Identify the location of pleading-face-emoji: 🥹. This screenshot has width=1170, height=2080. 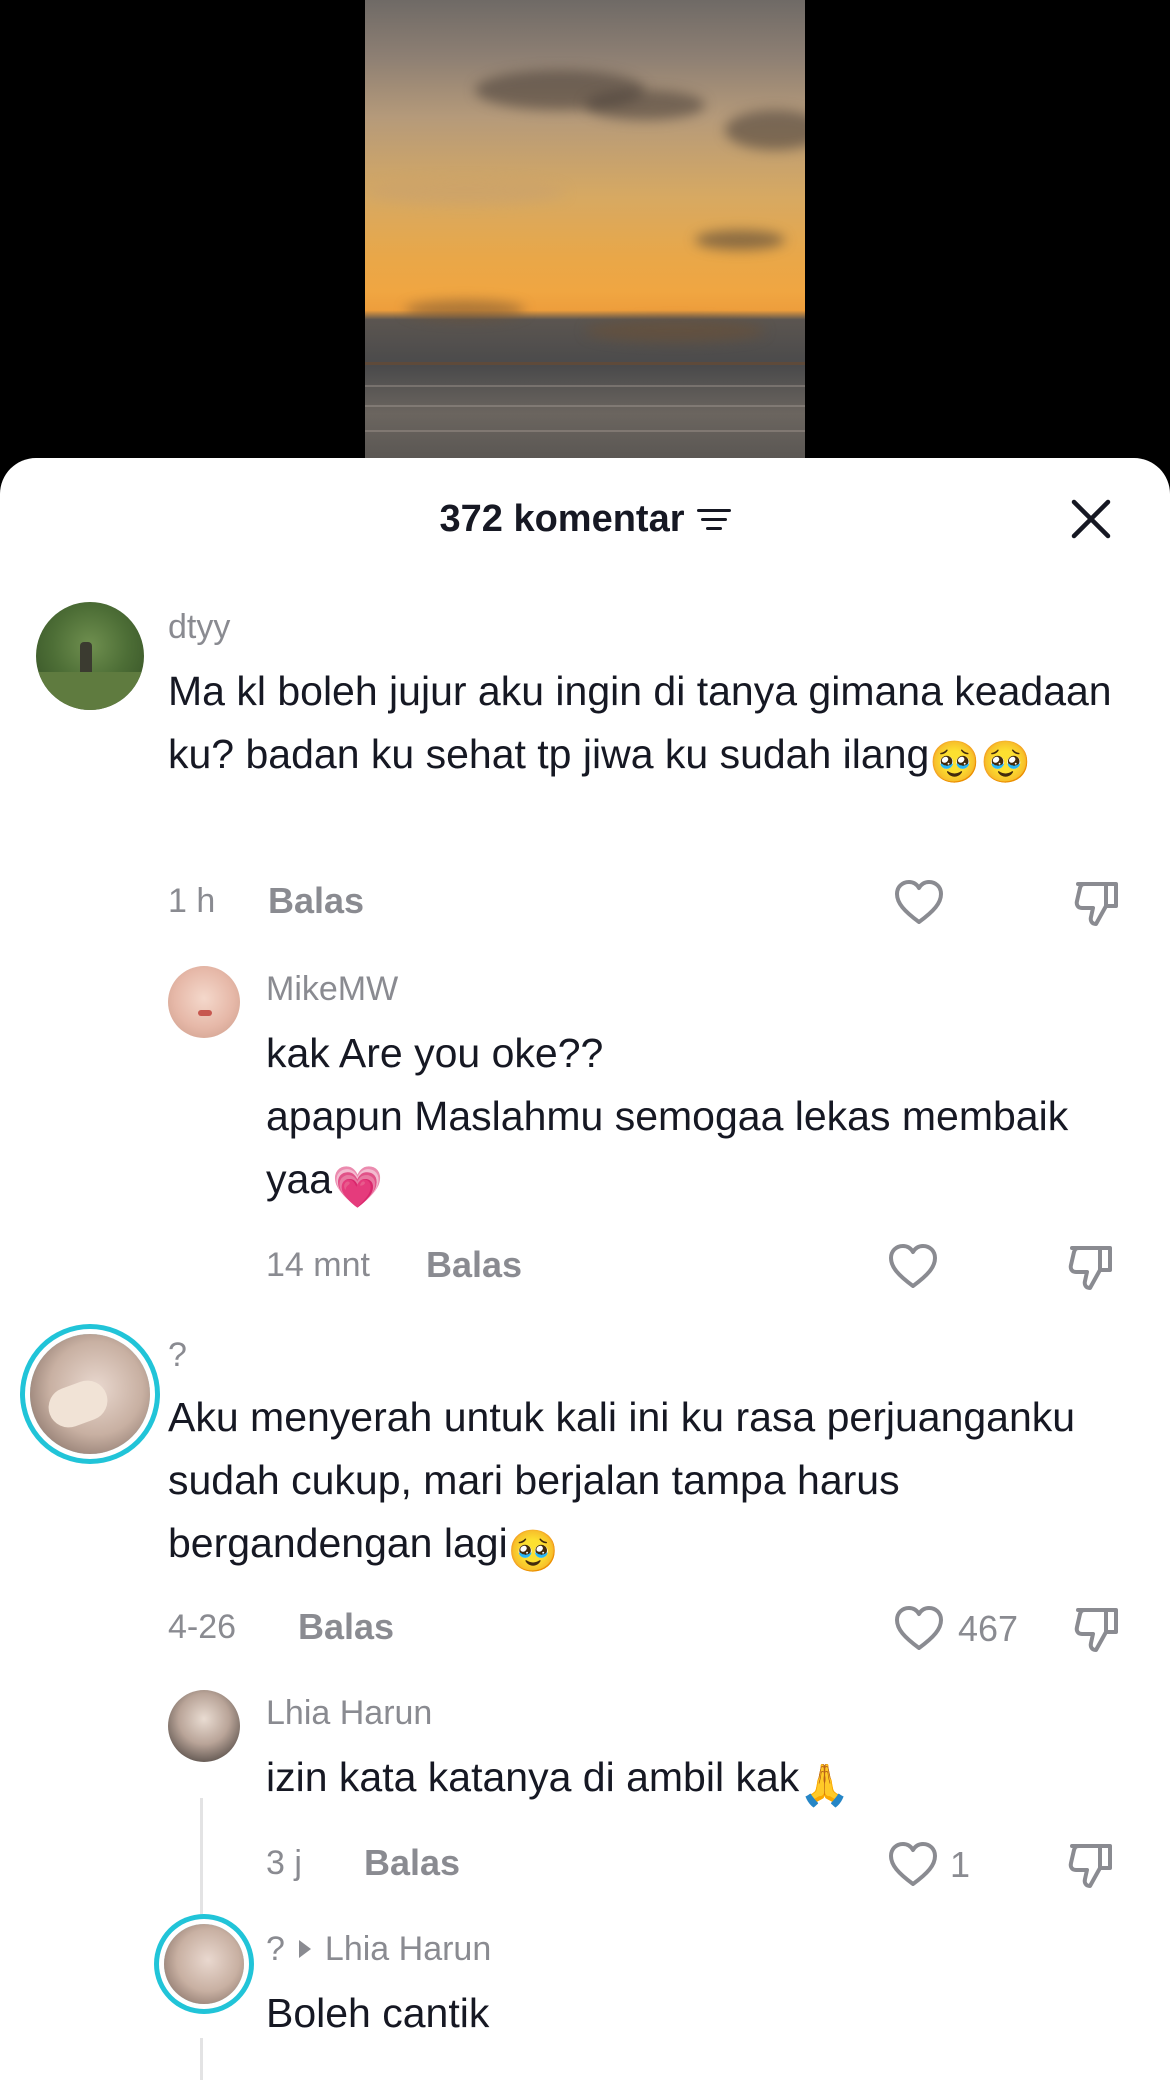
(533, 1551).